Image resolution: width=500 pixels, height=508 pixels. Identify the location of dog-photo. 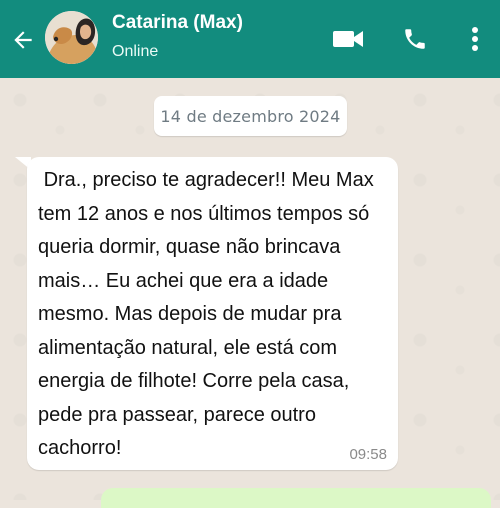
(71, 37).